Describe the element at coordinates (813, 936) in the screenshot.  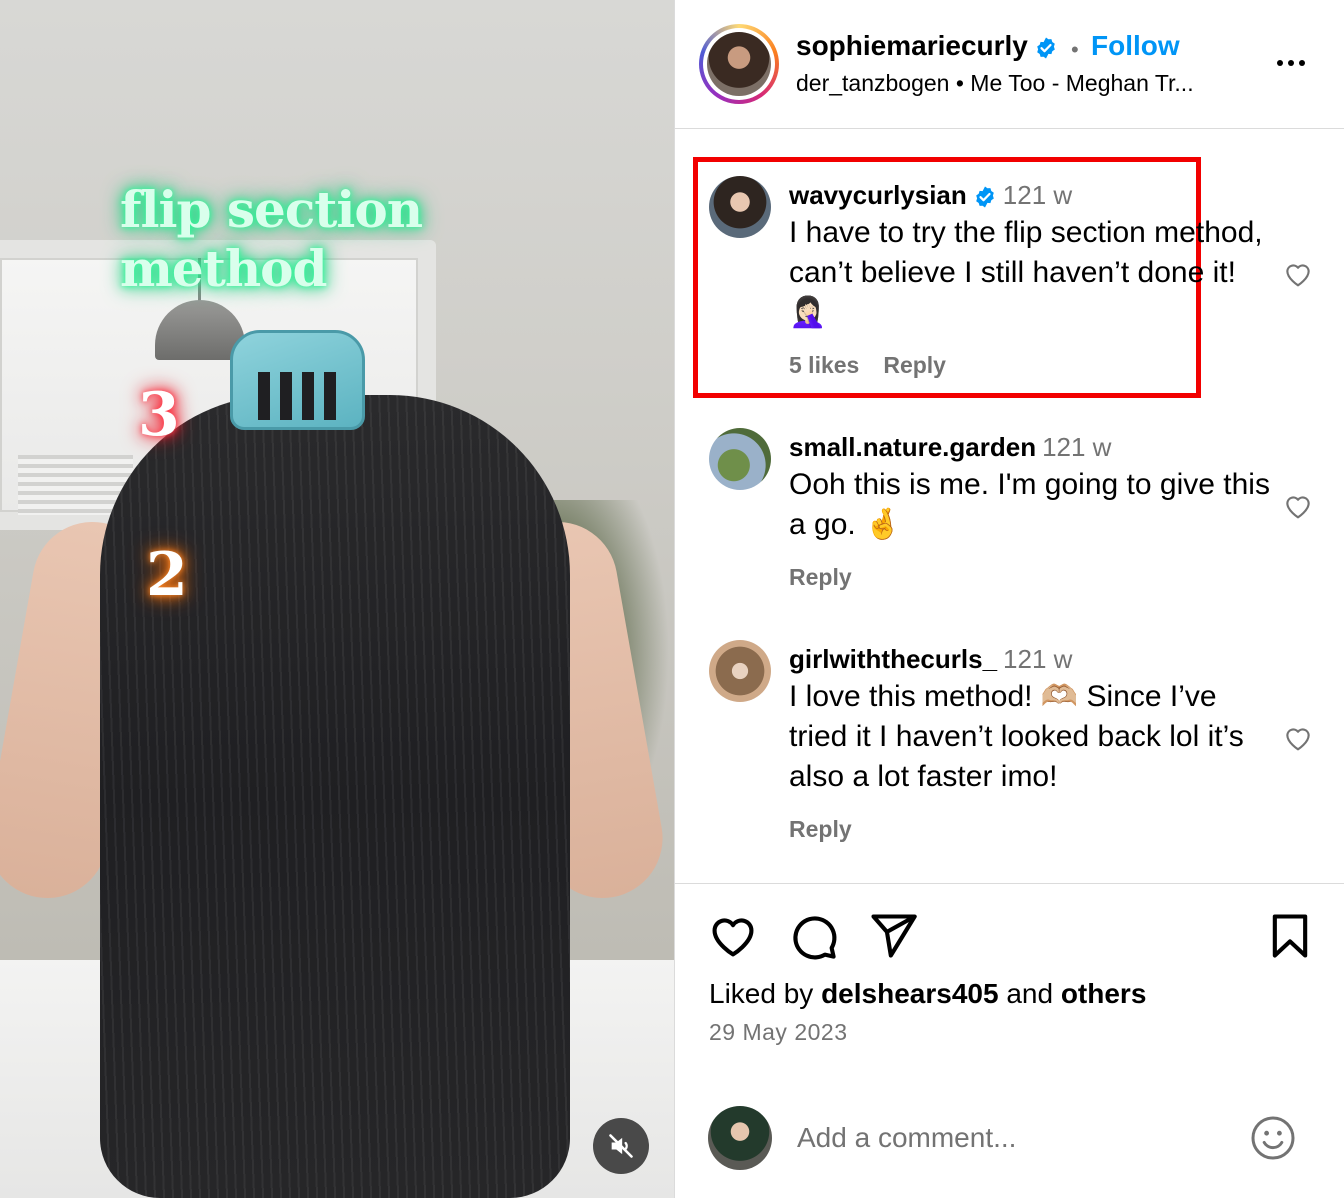
I see `comment-bubble-icon` at that location.